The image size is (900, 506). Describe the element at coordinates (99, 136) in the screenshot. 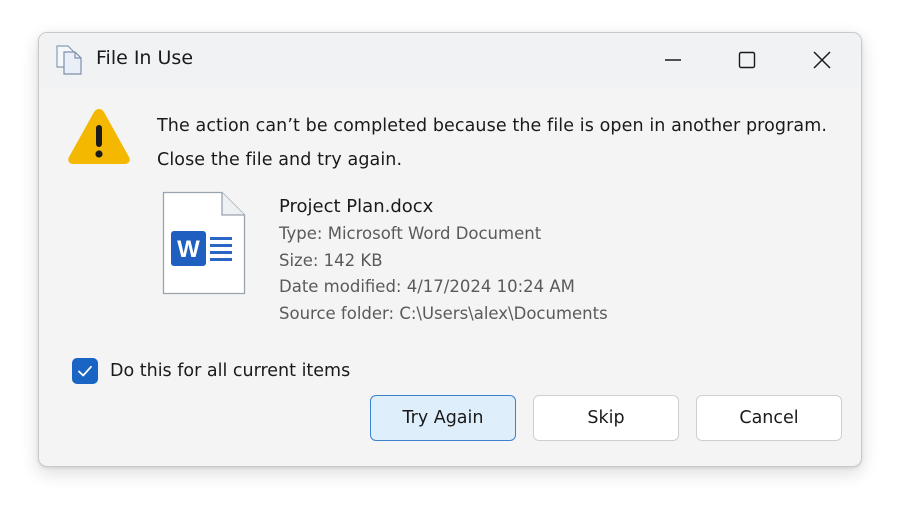

I see `warning-icon` at that location.